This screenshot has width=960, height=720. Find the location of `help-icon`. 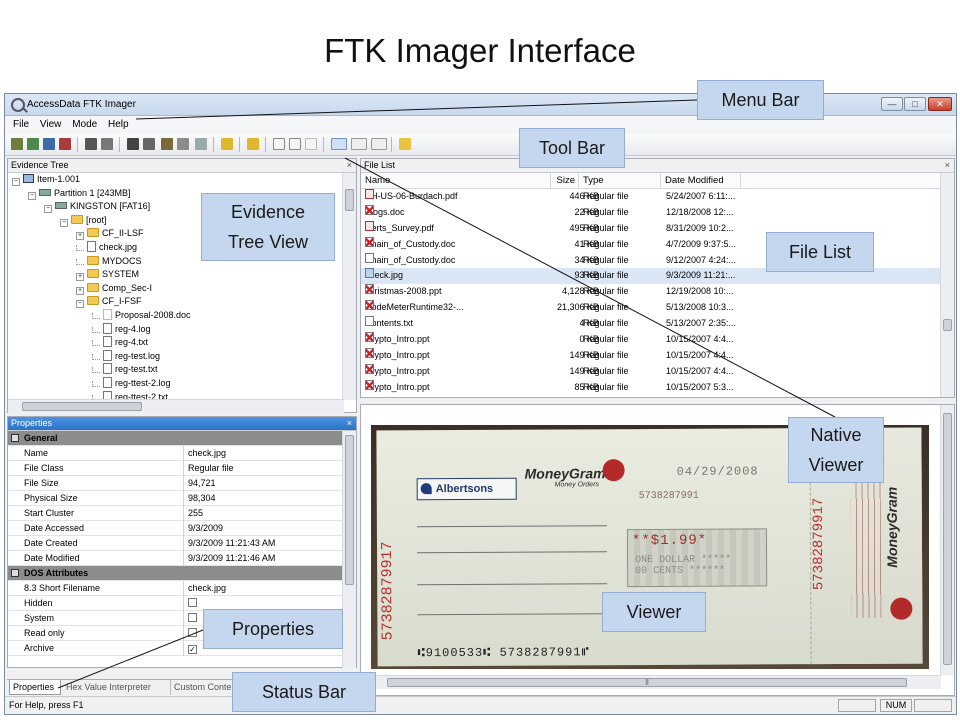

help-icon is located at coordinates (405, 144).